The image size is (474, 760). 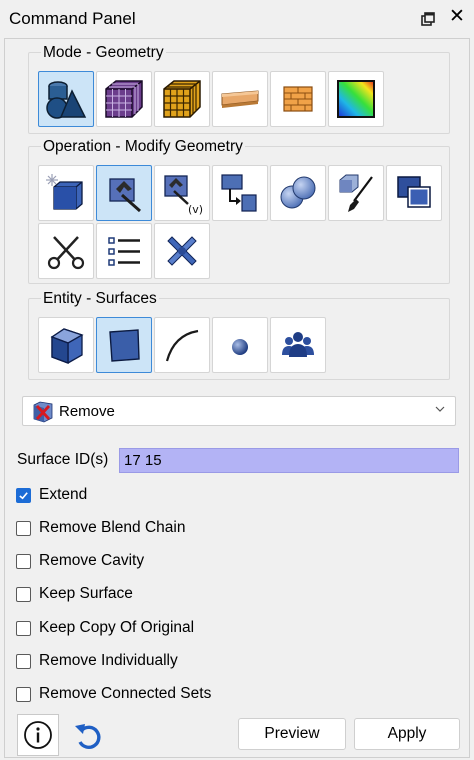 I want to click on transform-button, so click(x=240, y=193).